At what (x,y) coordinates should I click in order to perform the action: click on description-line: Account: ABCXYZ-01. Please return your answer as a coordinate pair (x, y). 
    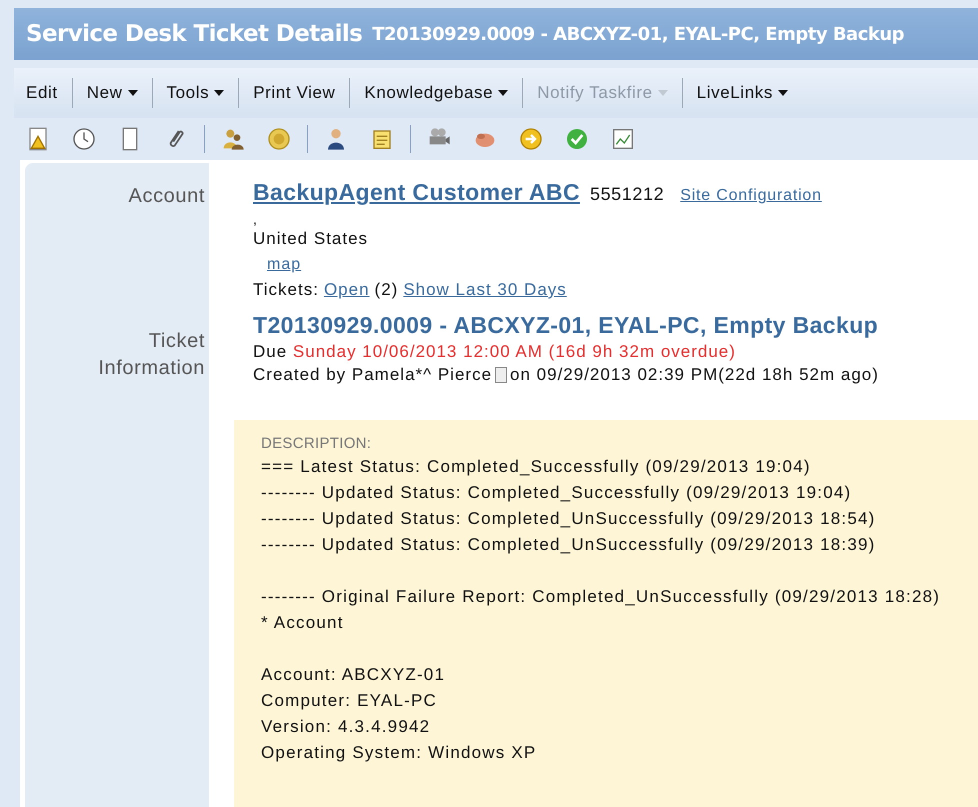
    Looking at the image, I should click on (353, 675).